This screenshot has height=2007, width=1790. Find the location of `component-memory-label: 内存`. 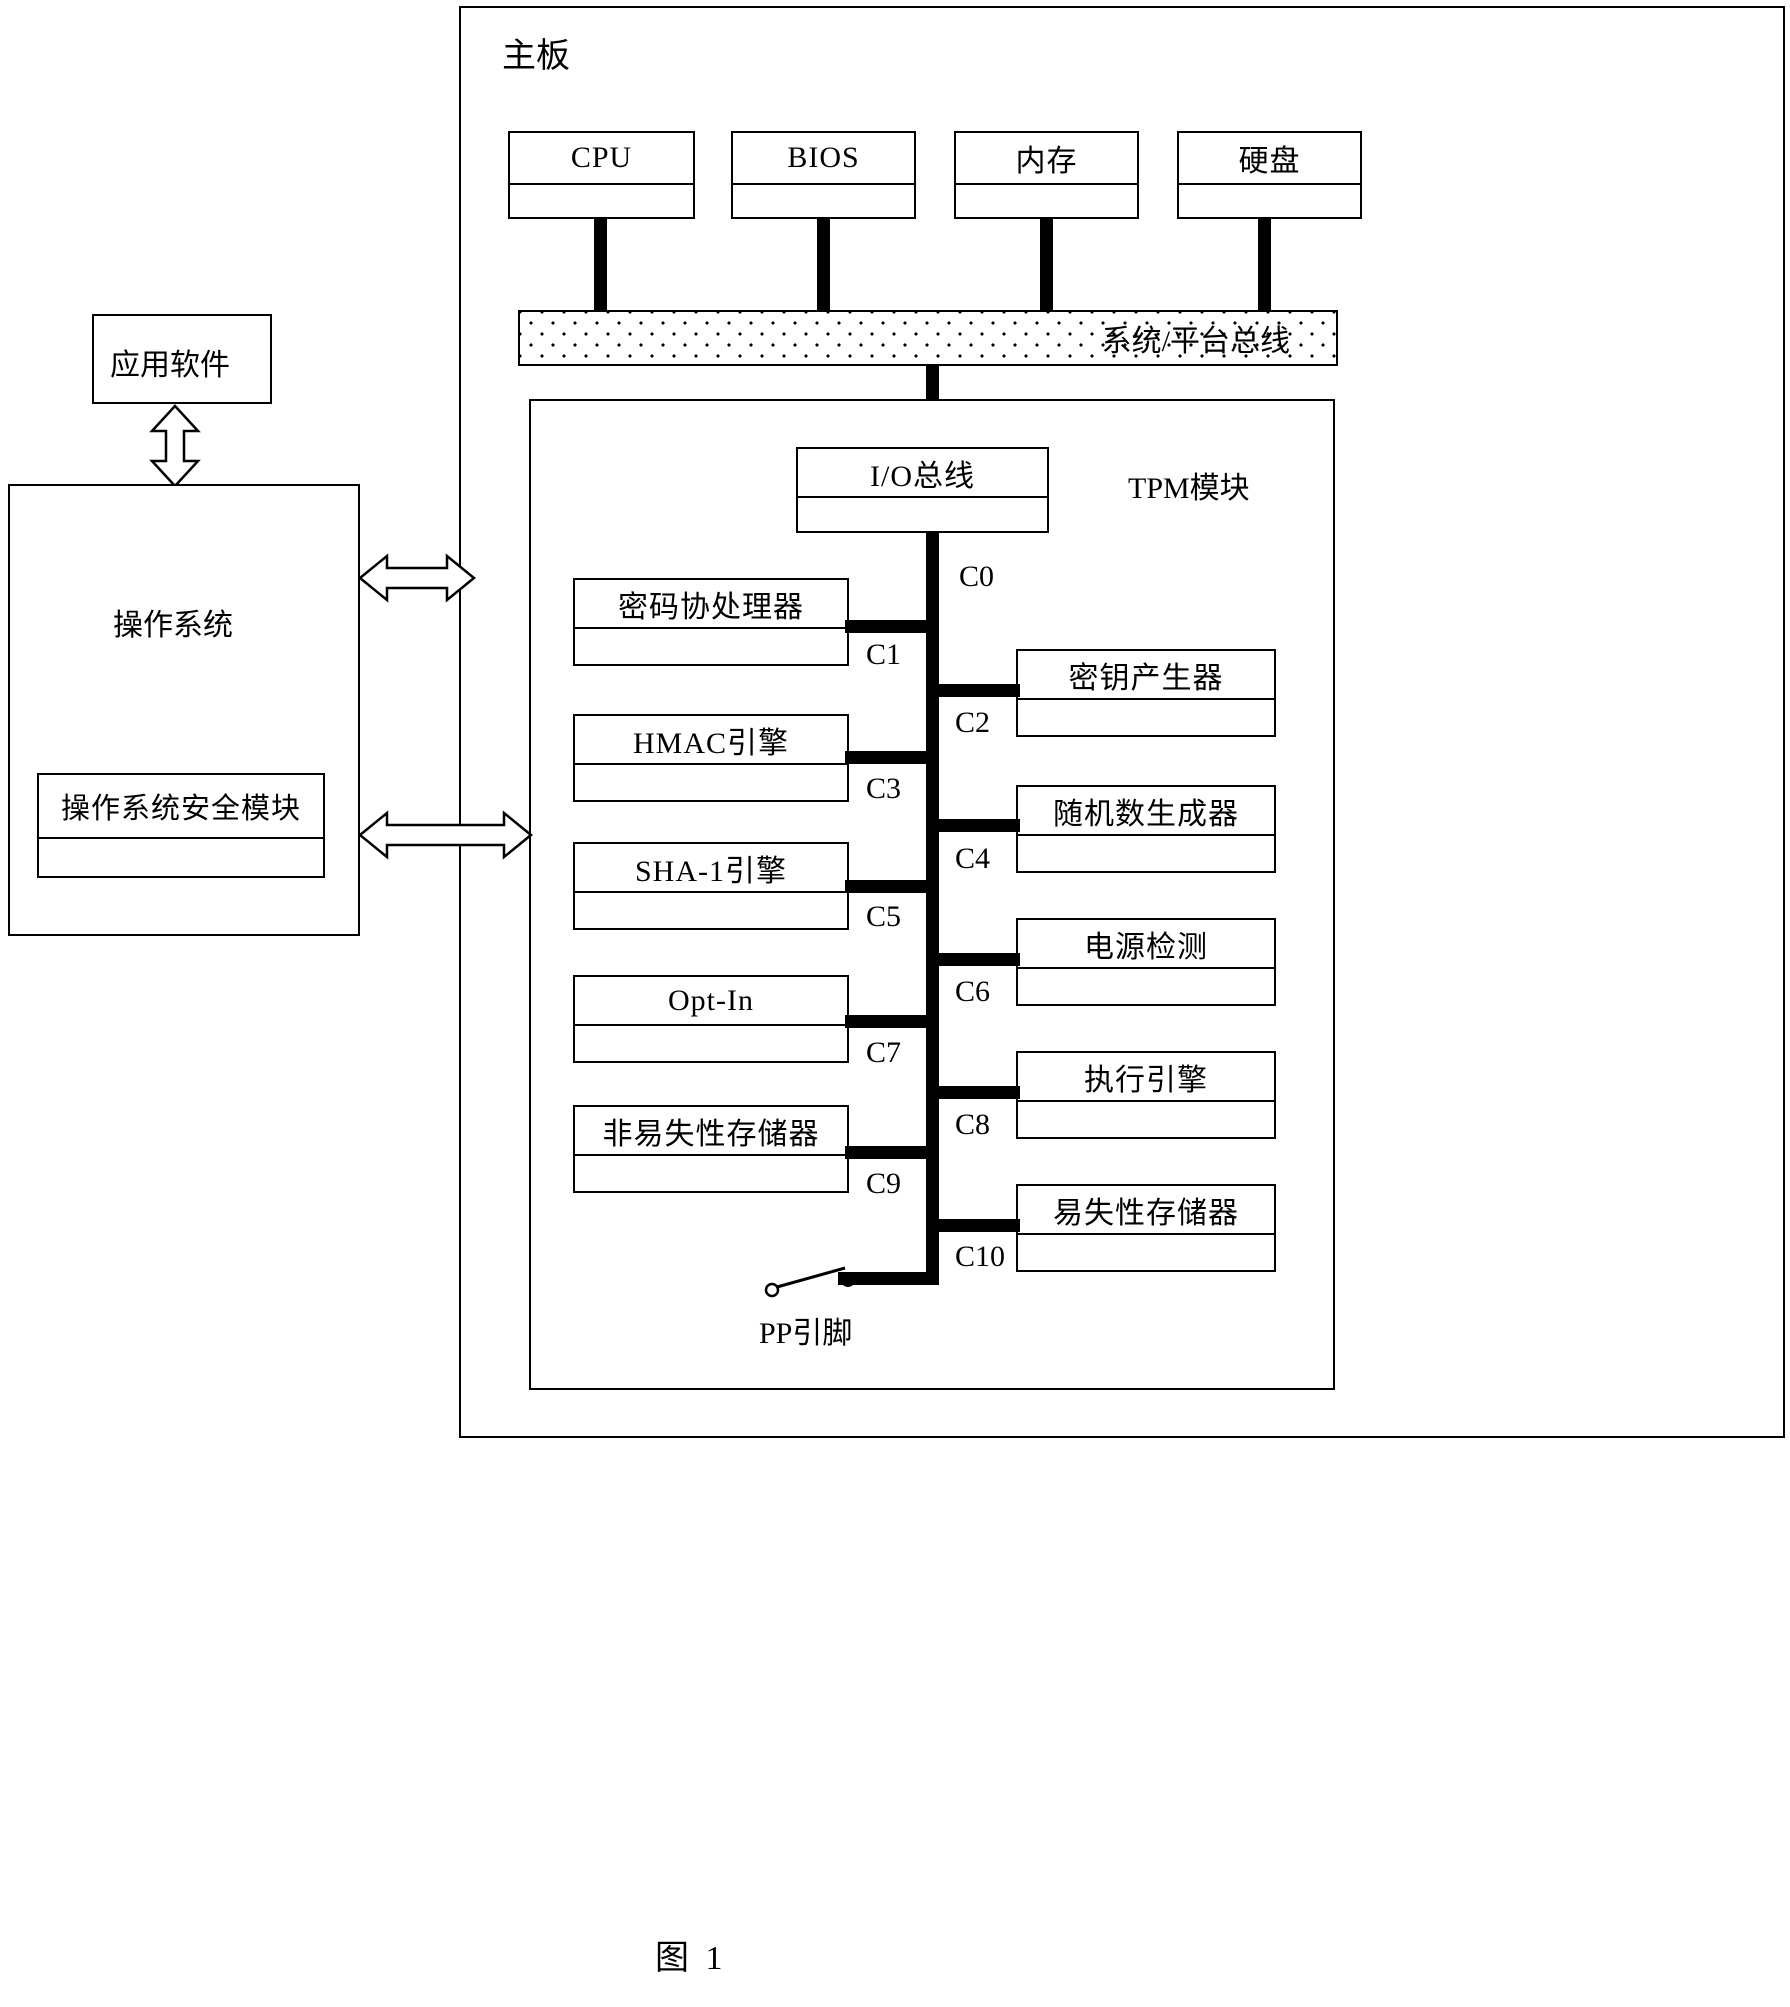

component-memory-label: 内存 is located at coordinates (1046, 161).